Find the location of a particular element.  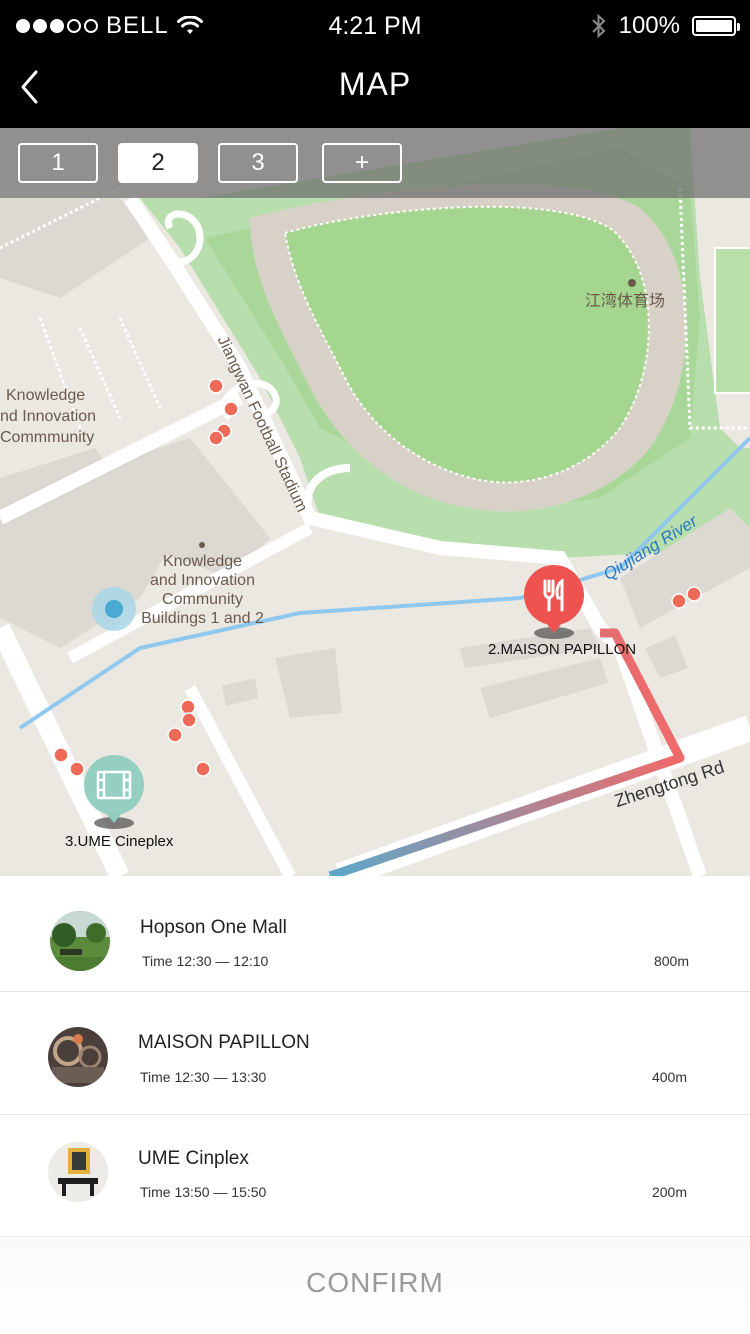

status-bar: BELL 4:21 PM 100% is located at coordinates (375, 27).